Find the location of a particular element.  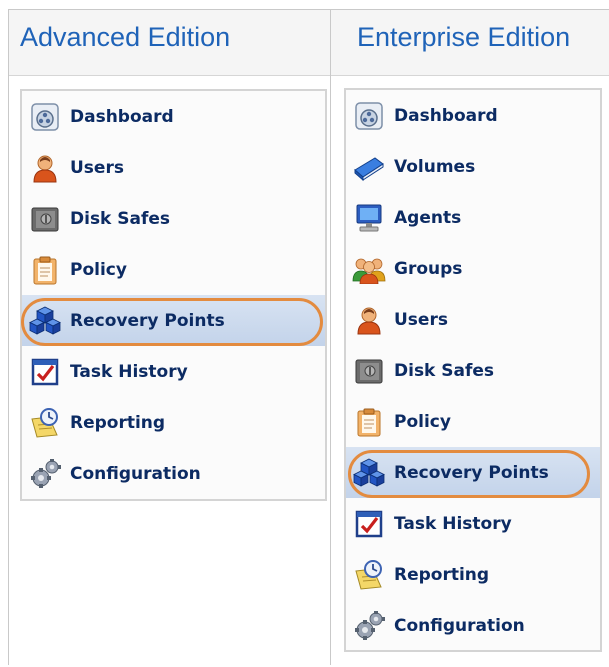

nav-item-label: Groups is located at coordinates (428, 268).